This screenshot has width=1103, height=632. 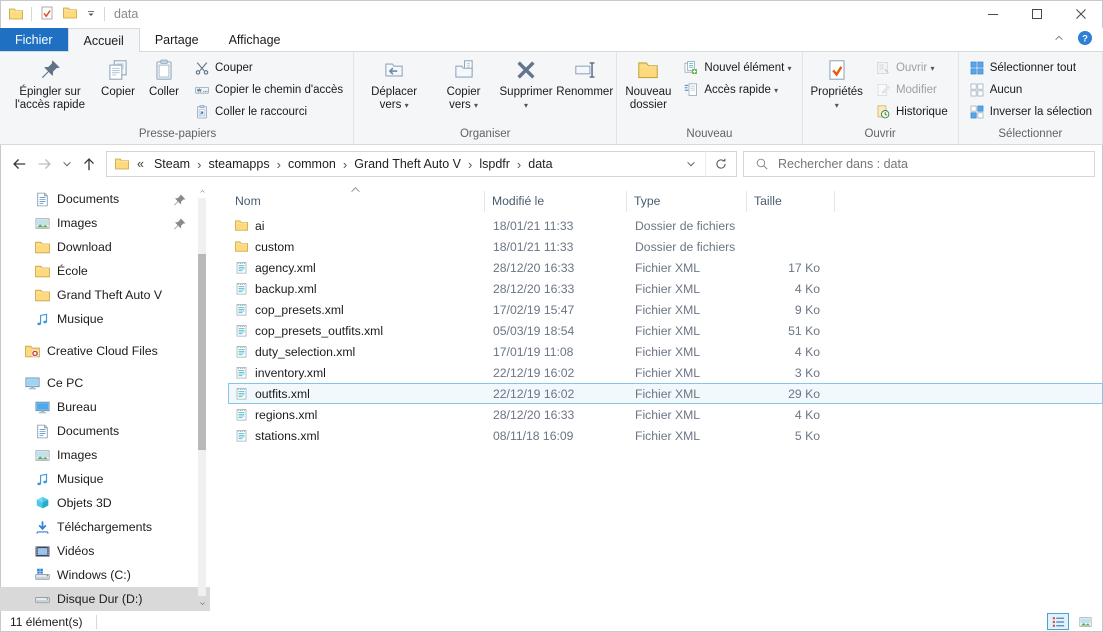 I want to click on ribbon-button-deplacer-vers: Déplacer vers ▾, so click(x=394, y=88).